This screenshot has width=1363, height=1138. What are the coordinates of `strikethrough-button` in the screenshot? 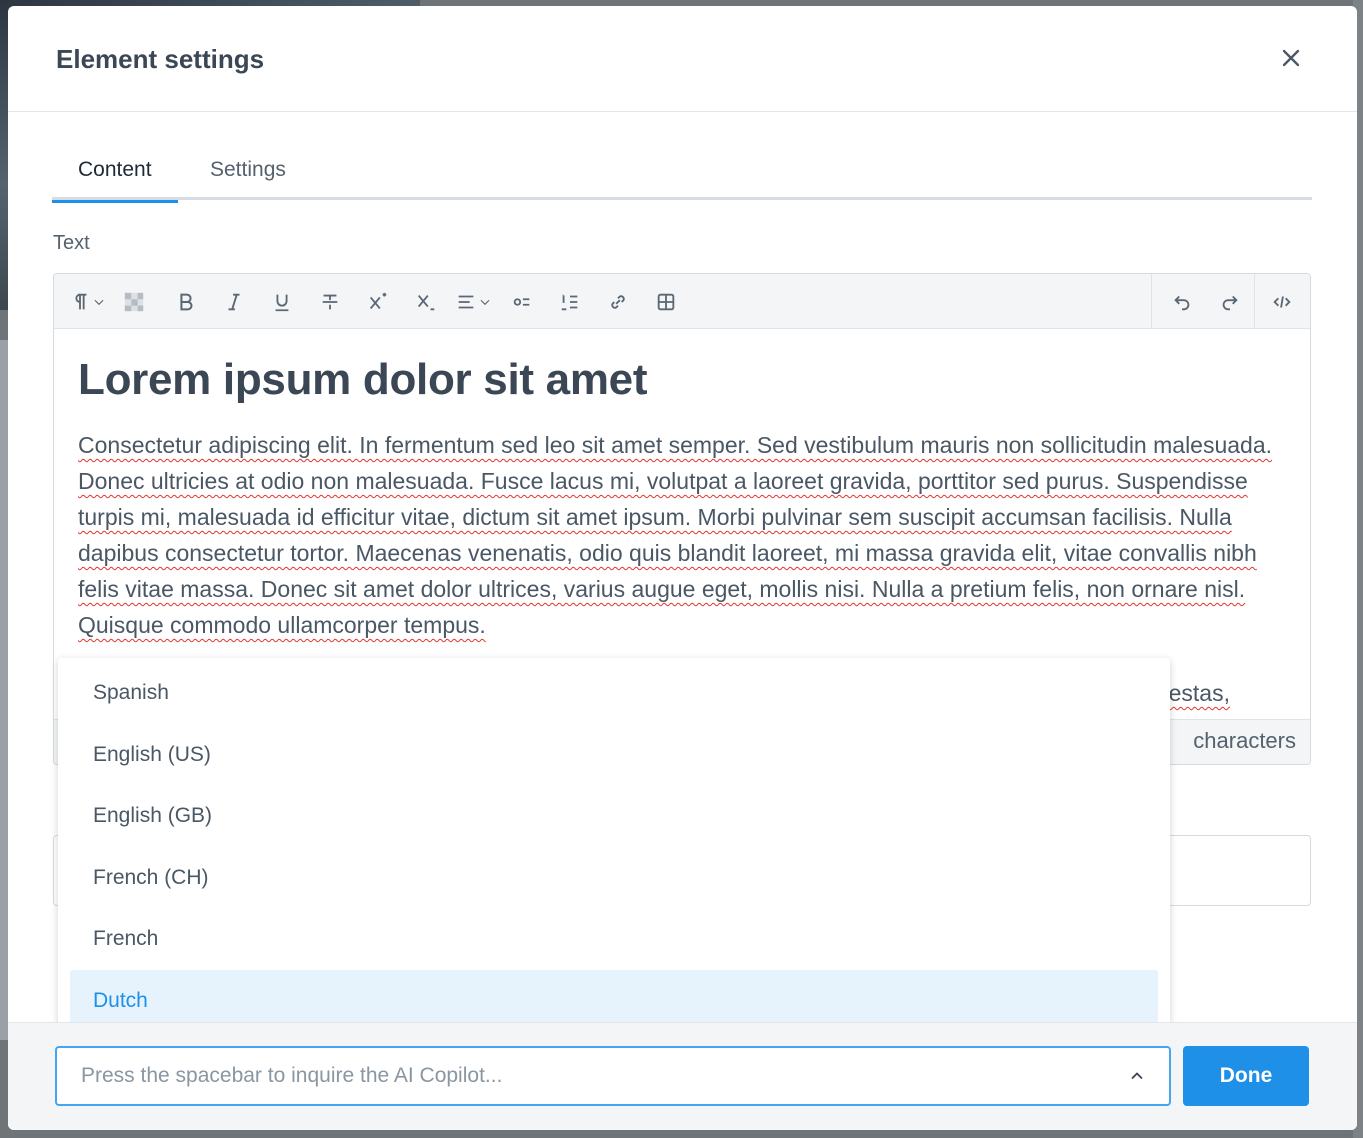 It's located at (330, 302).